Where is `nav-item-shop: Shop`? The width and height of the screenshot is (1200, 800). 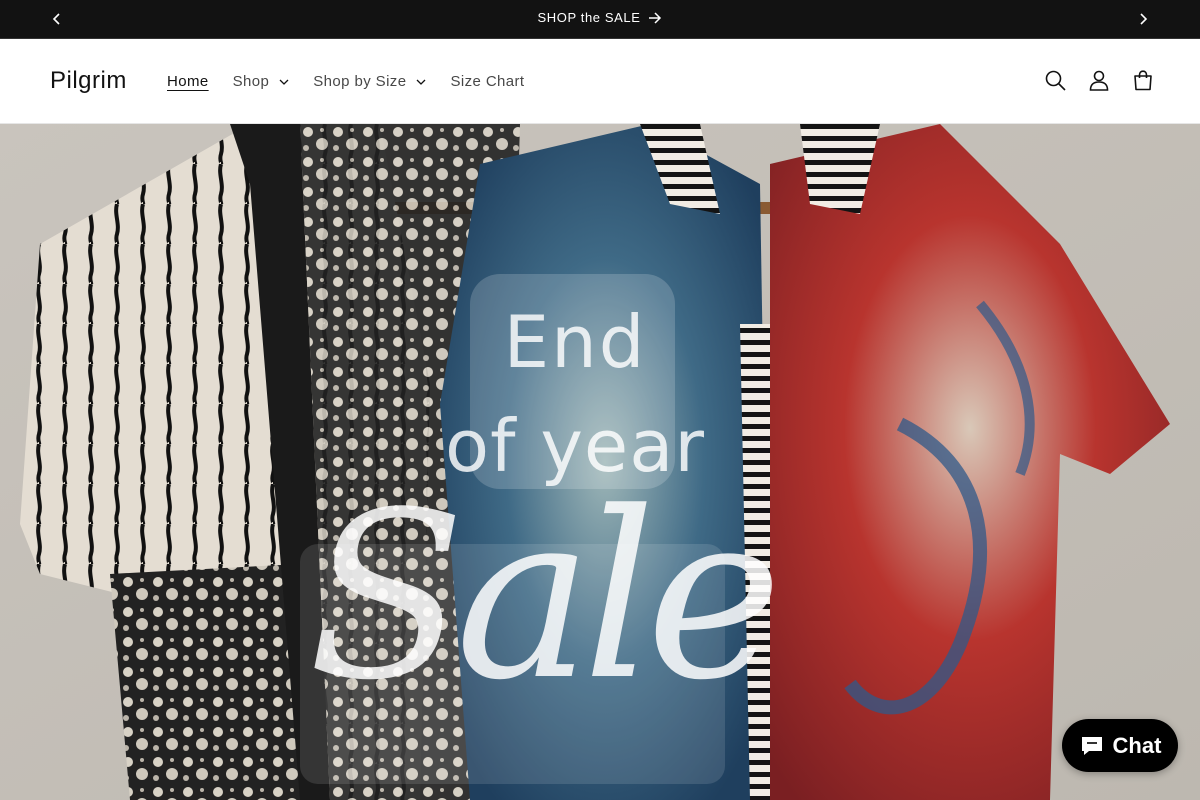 nav-item-shop: Shop is located at coordinates (261, 81).